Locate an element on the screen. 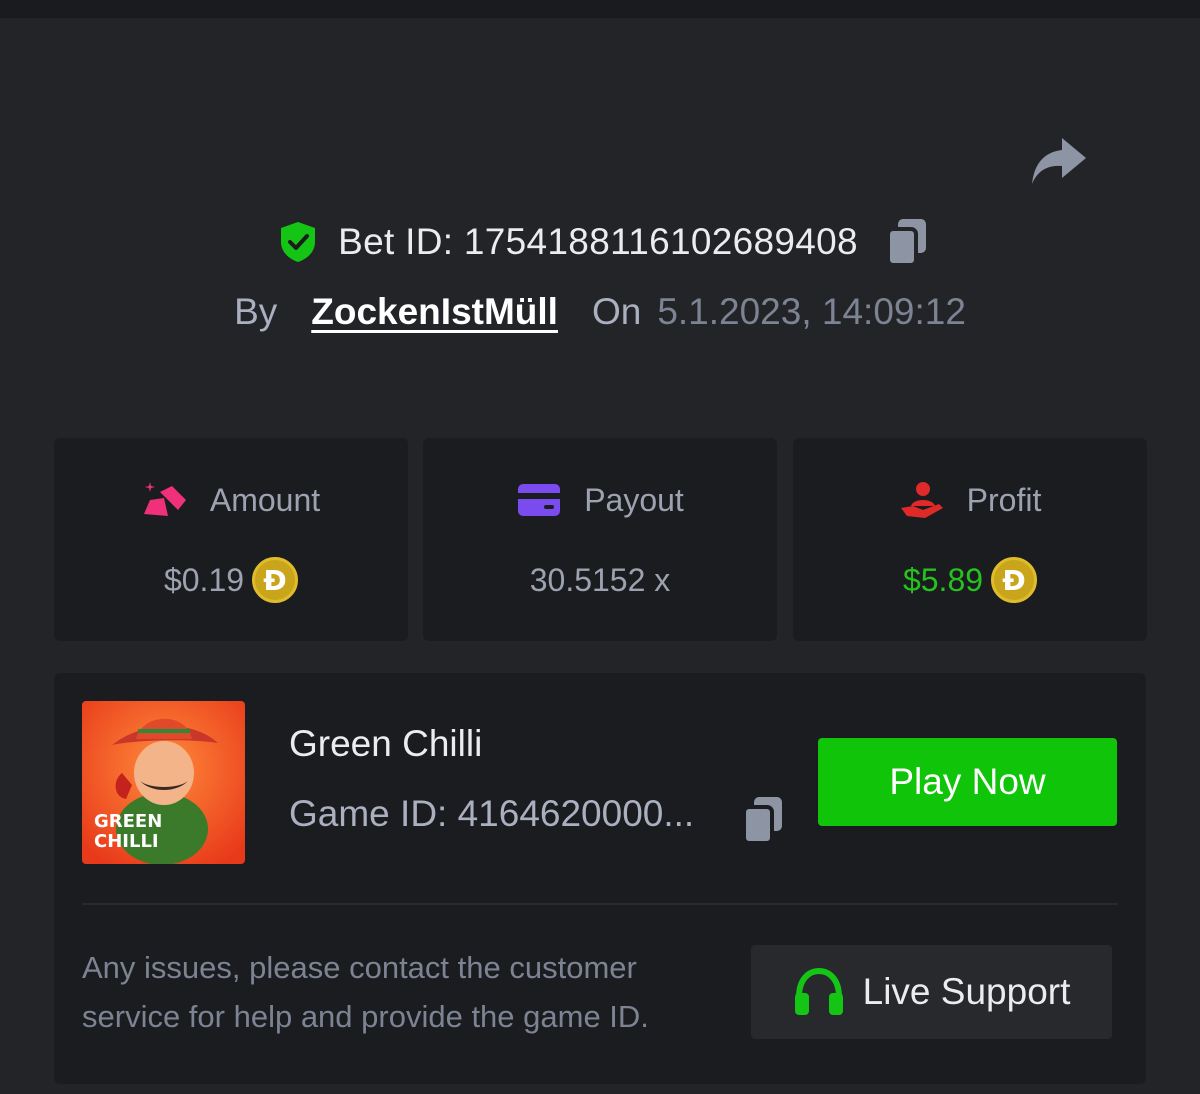  payout-card: Payout 30.5152 x is located at coordinates (600, 539).